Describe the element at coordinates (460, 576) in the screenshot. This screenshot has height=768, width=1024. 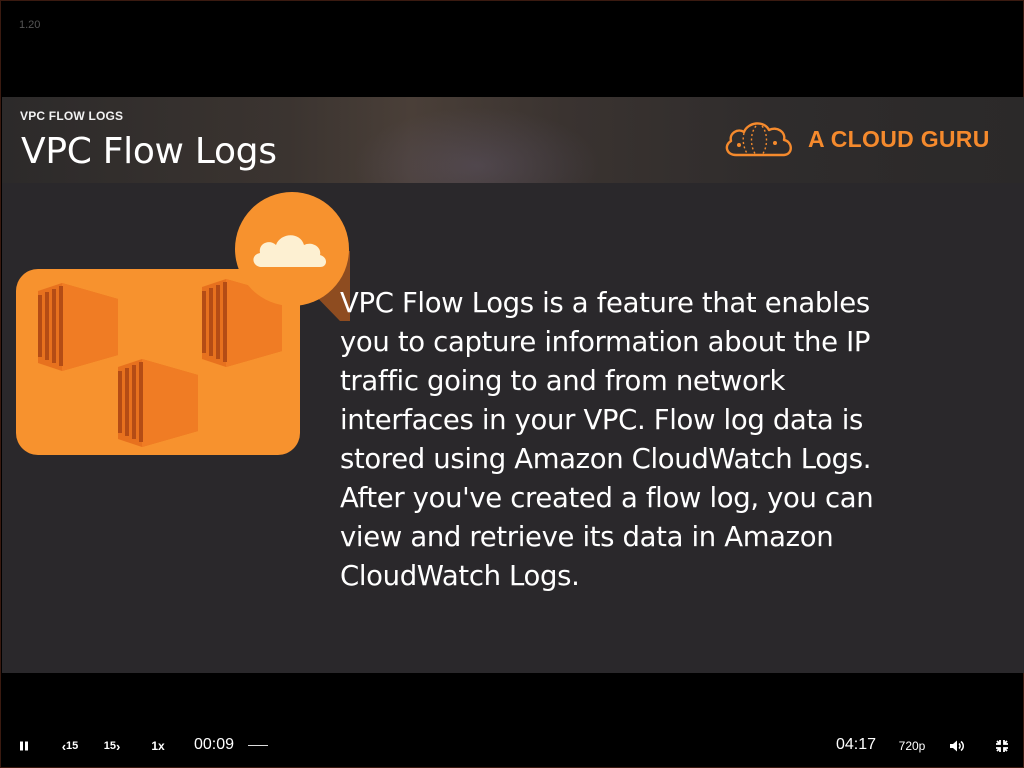
I see `body-line: CloudWatch Logs.` at that location.